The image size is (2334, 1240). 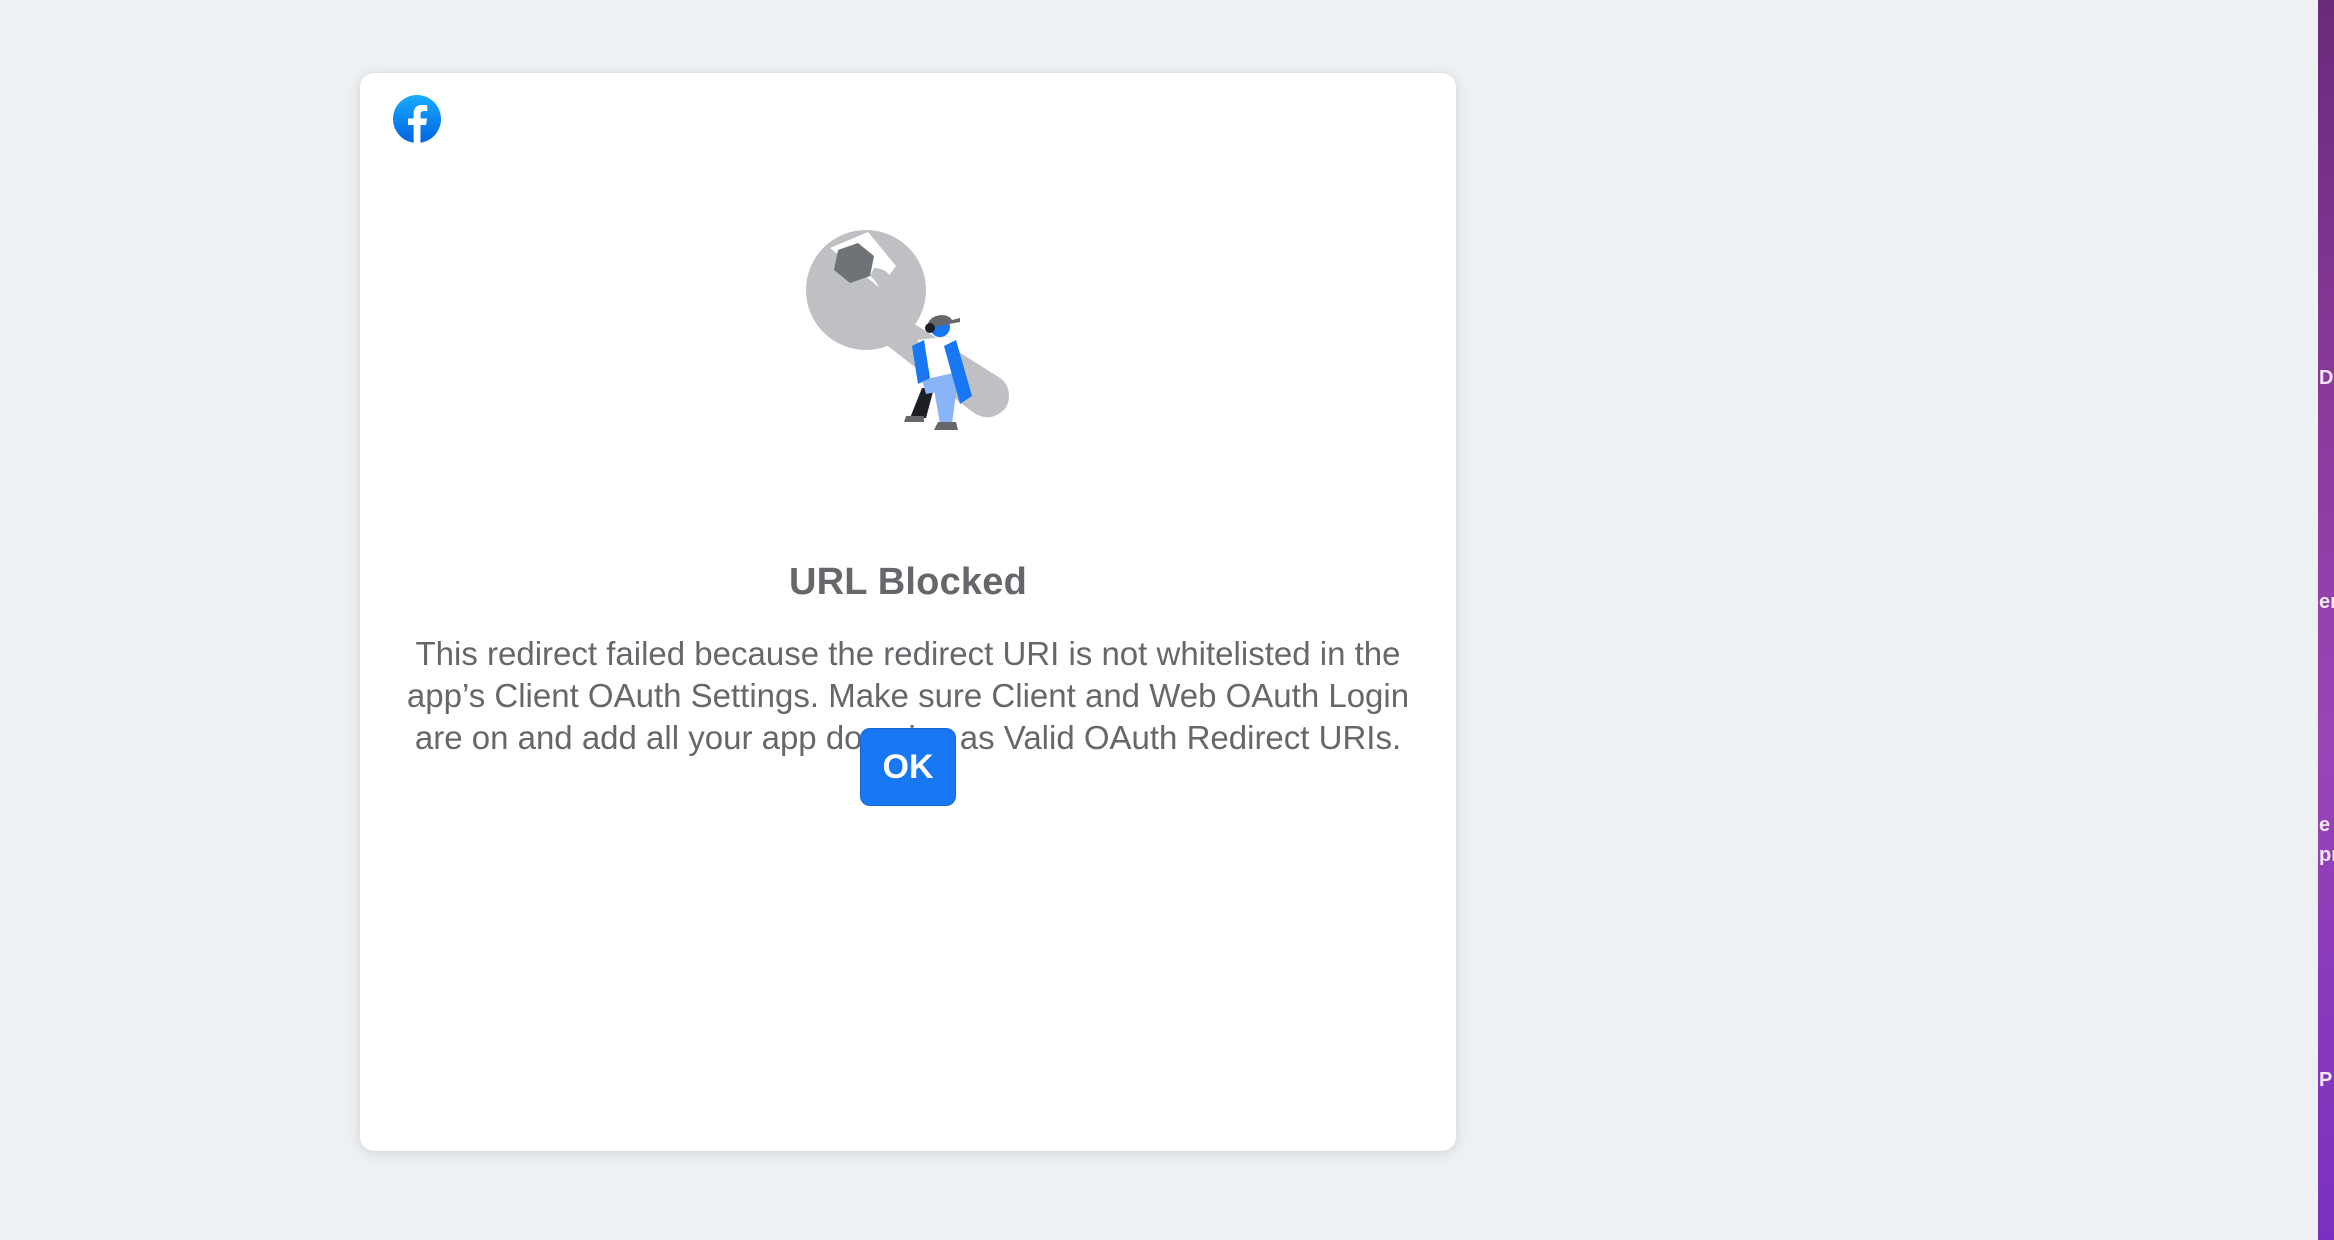 I want to click on dialog-title: URL Blocked, so click(x=908, y=582).